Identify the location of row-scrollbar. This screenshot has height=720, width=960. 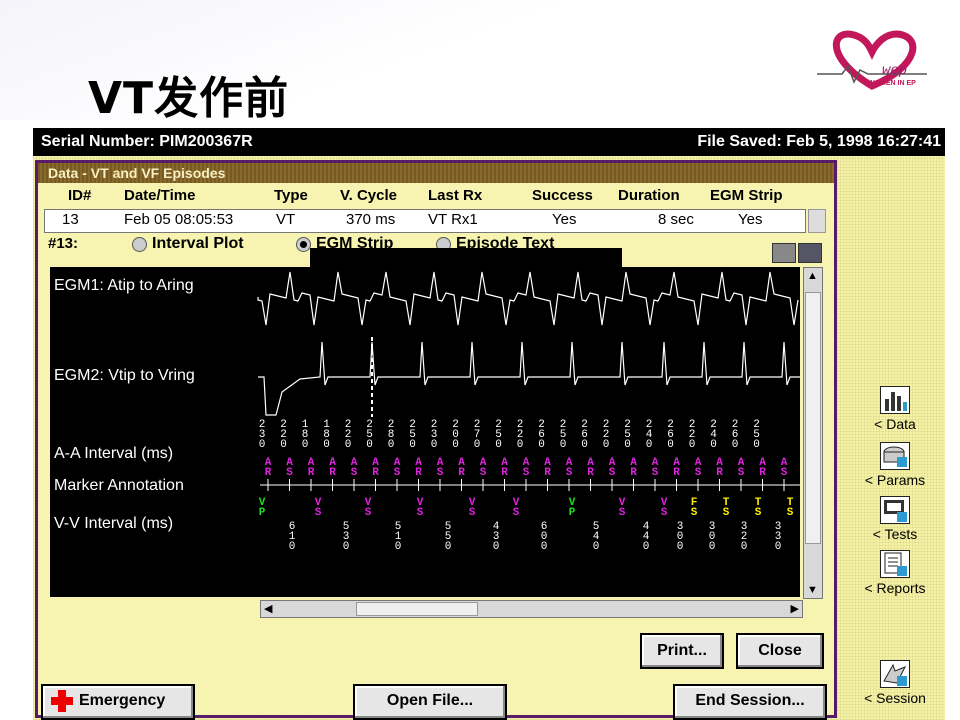
(817, 221).